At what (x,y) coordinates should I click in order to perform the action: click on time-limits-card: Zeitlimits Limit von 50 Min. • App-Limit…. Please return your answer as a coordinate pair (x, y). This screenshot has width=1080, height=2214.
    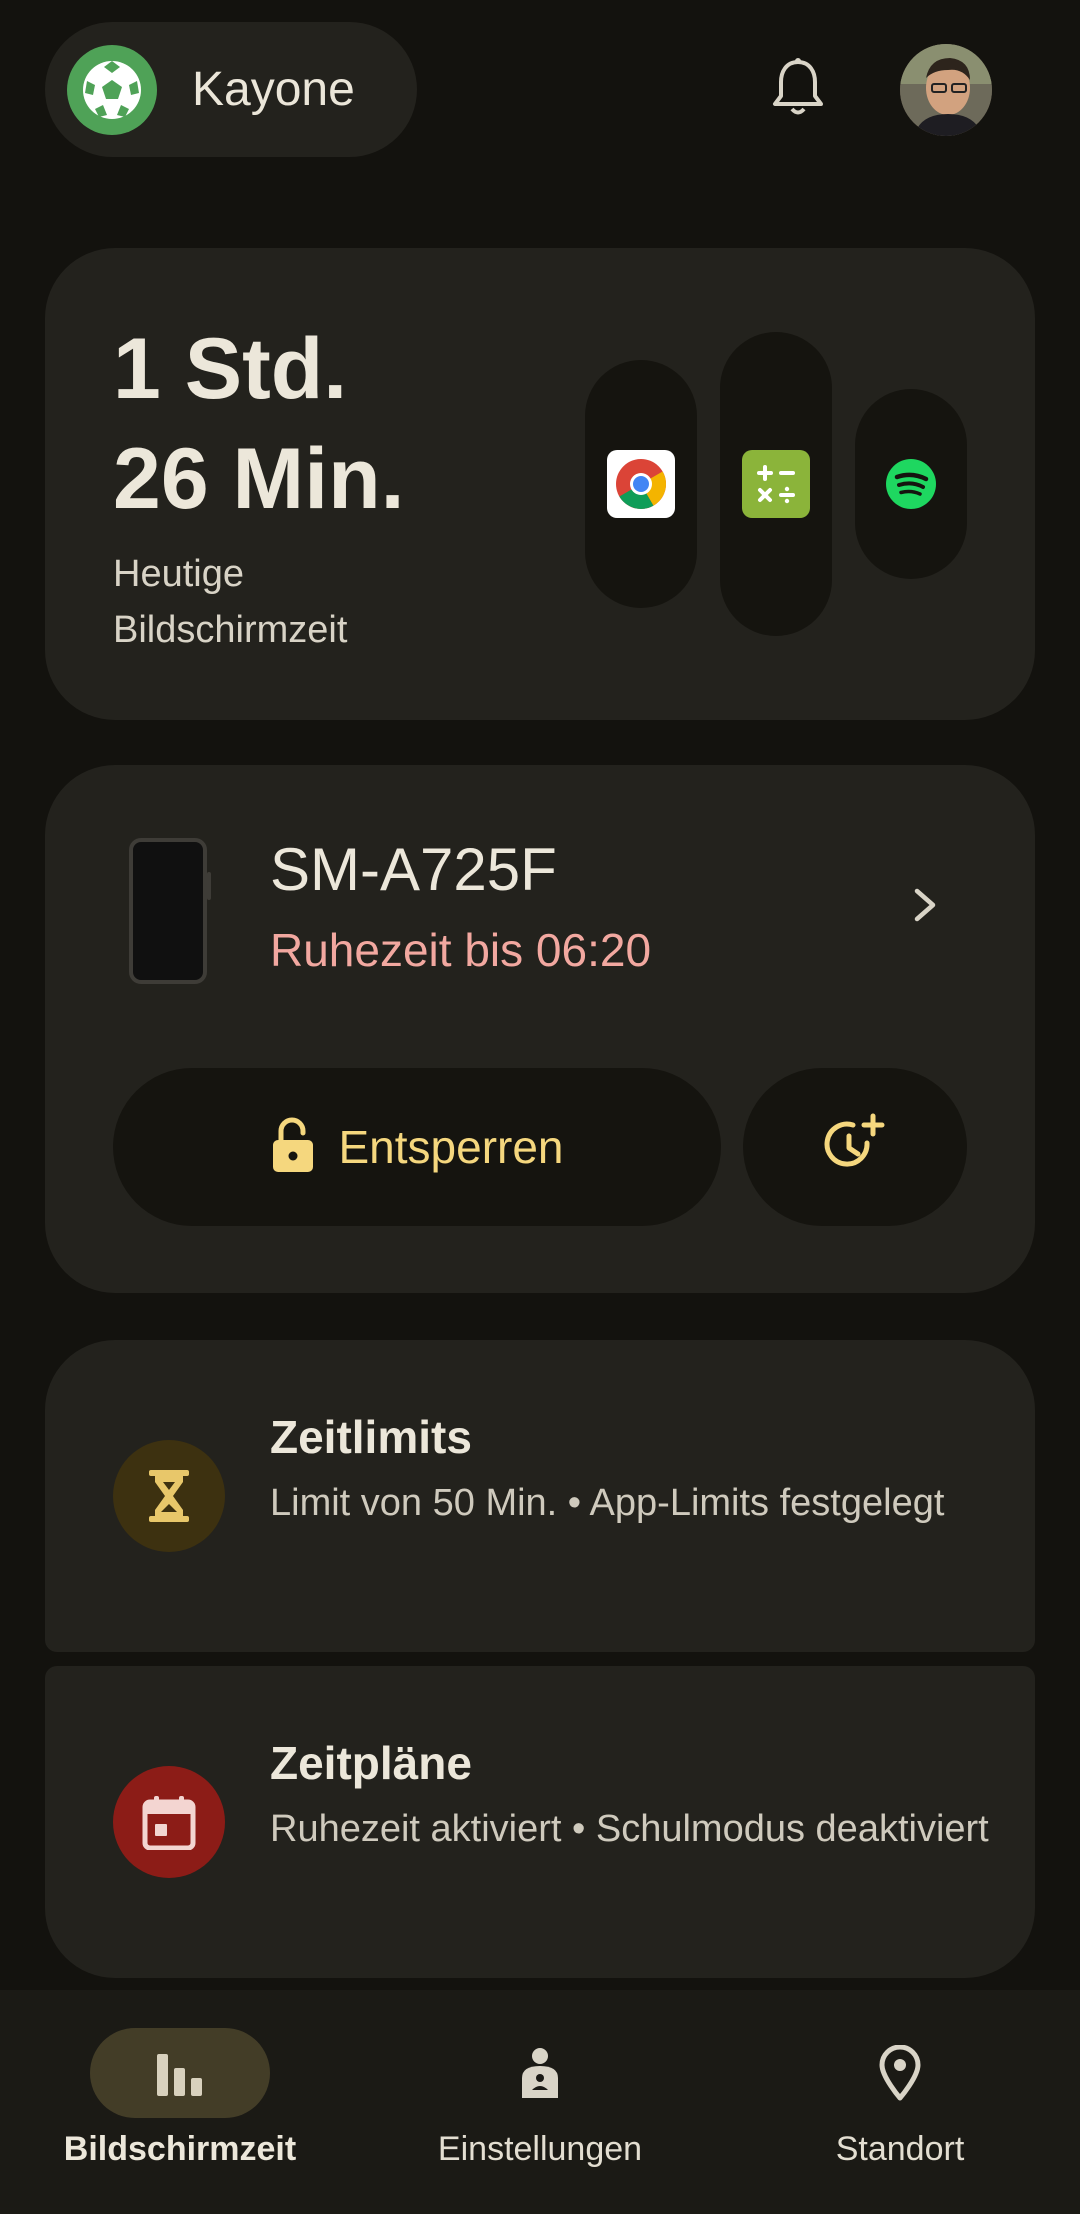
    Looking at the image, I should click on (540, 1496).